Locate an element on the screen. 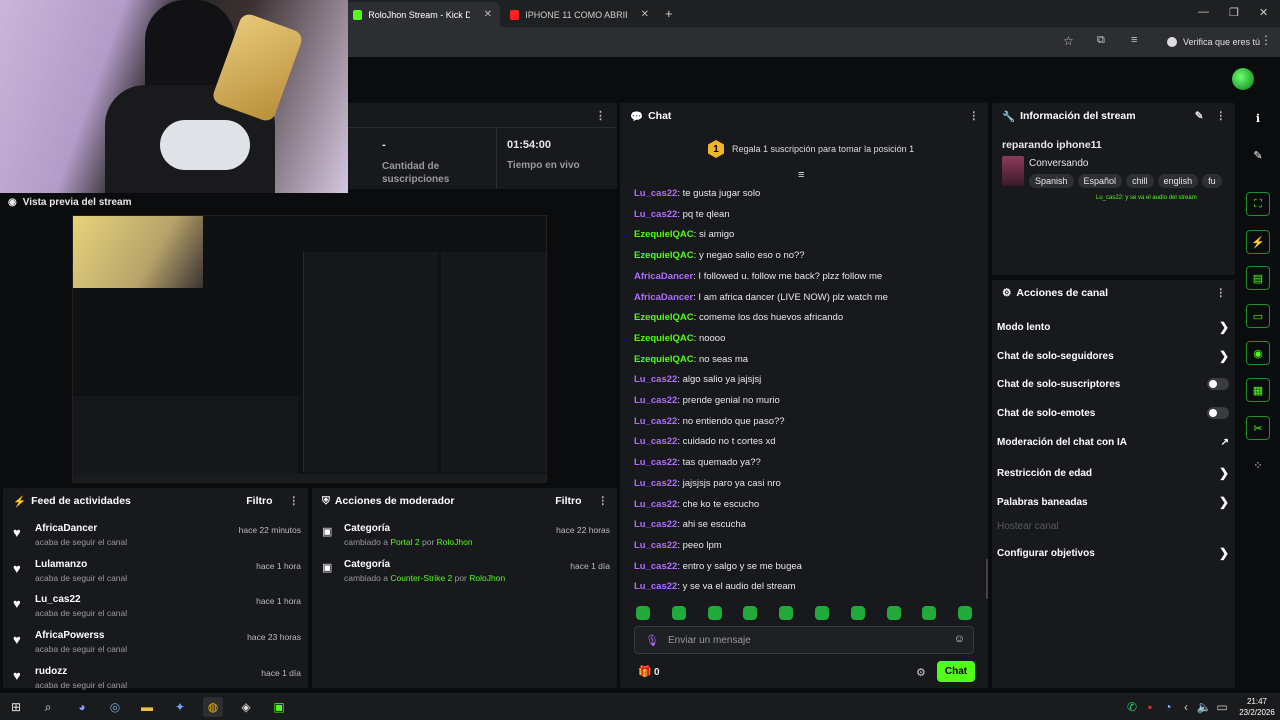 The height and width of the screenshot is (720, 1280). media-icon: ≡ is located at coordinates (1134, 40).